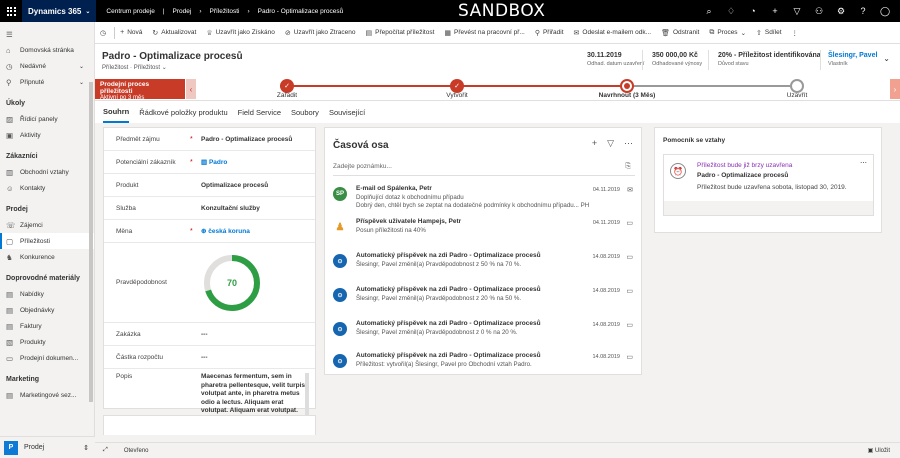 Image resolution: width=900 pixels, height=458 pixels. Describe the element at coordinates (182, 11) in the screenshot. I see `breadcrumb-item: Prodej` at that location.